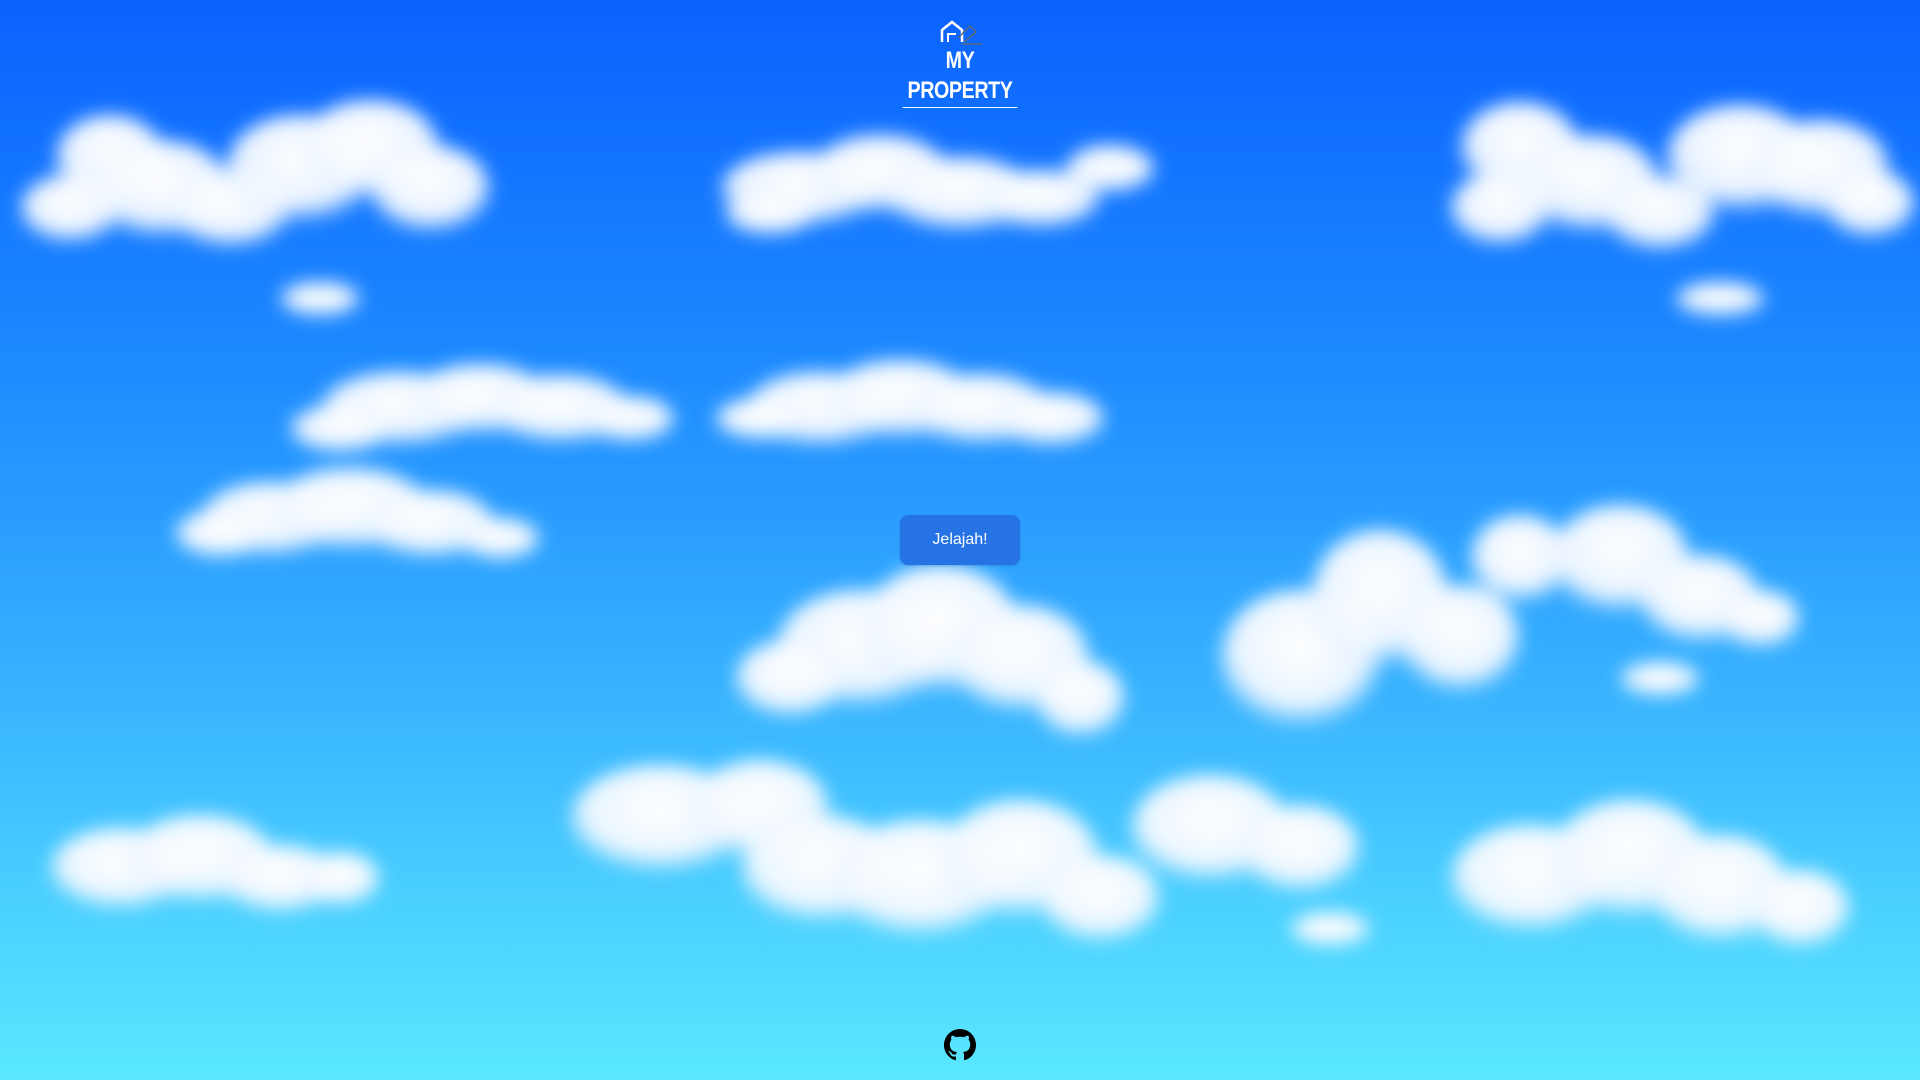 The height and width of the screenshot is (1080, 1920). I want to click on logo-text: MY PROPERTY, so click(960, 77).